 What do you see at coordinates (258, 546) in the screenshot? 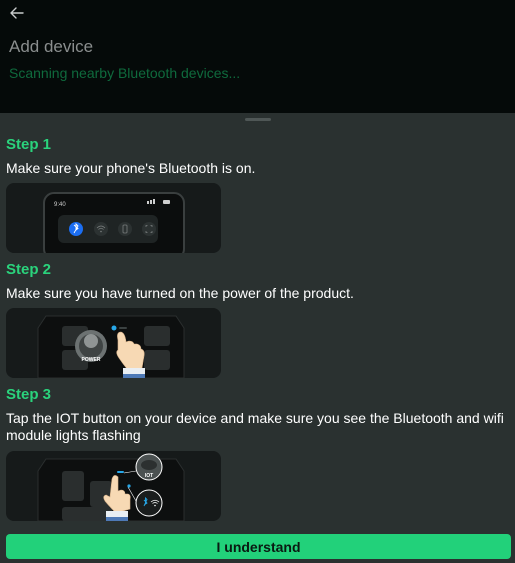
I see `i-understand-button: I understand` at bounding box center [258, 546].